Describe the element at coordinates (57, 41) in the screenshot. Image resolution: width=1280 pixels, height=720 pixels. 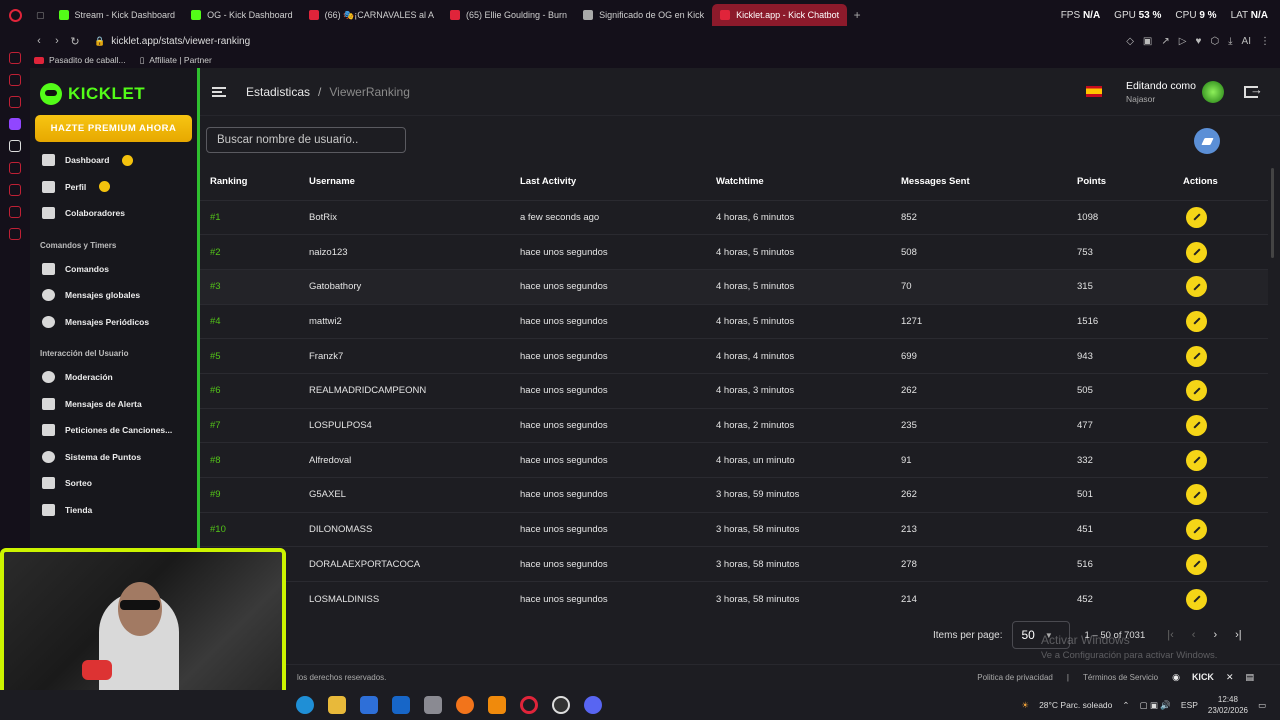
I see `forward-icon: ›` at that location.